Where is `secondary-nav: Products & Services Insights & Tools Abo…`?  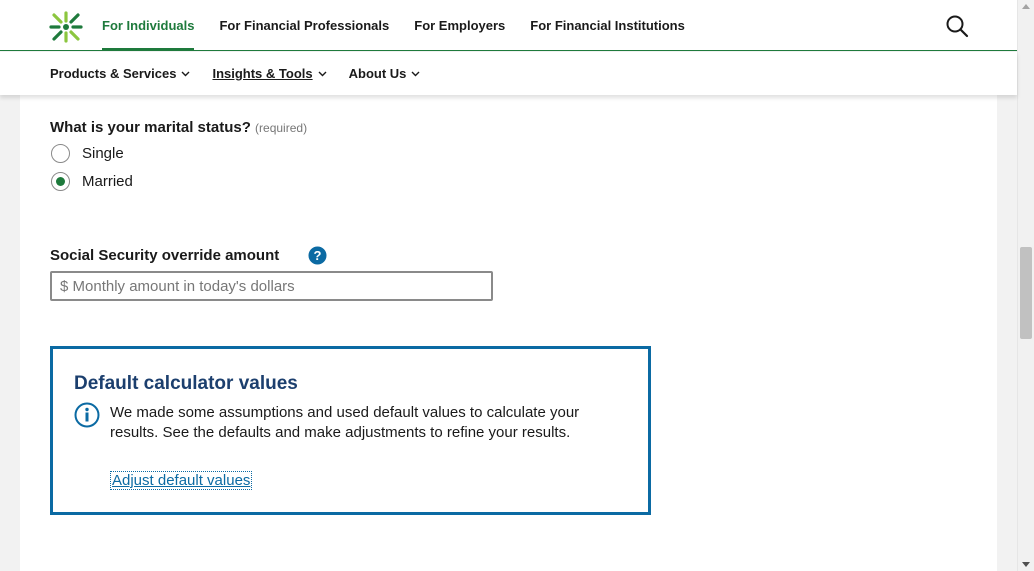
secondary-nav: Products & Services Insights & Tools Abo… is located at coordinates (508, 73).